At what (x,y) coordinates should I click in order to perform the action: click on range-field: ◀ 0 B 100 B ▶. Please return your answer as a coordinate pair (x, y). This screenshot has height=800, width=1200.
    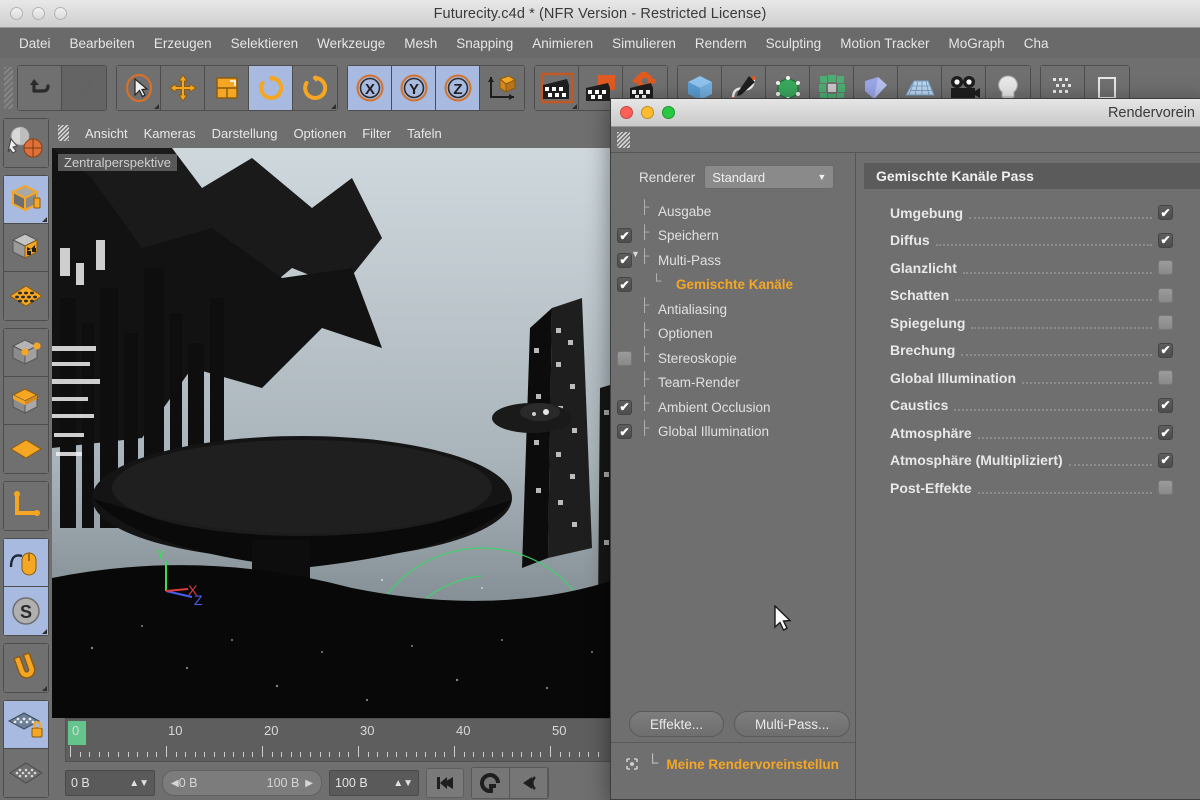
    Looking at the image, I should click on (242, 783).